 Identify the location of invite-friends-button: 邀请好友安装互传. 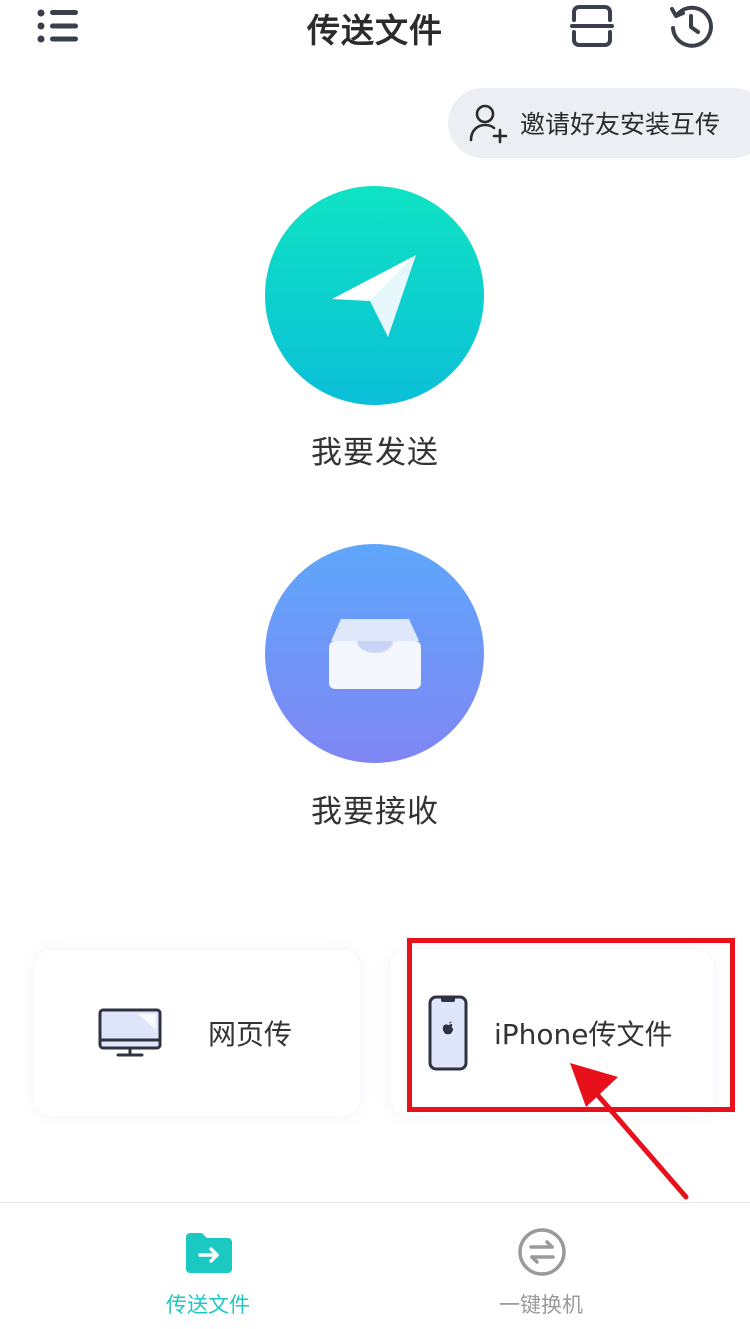
(599, 123).